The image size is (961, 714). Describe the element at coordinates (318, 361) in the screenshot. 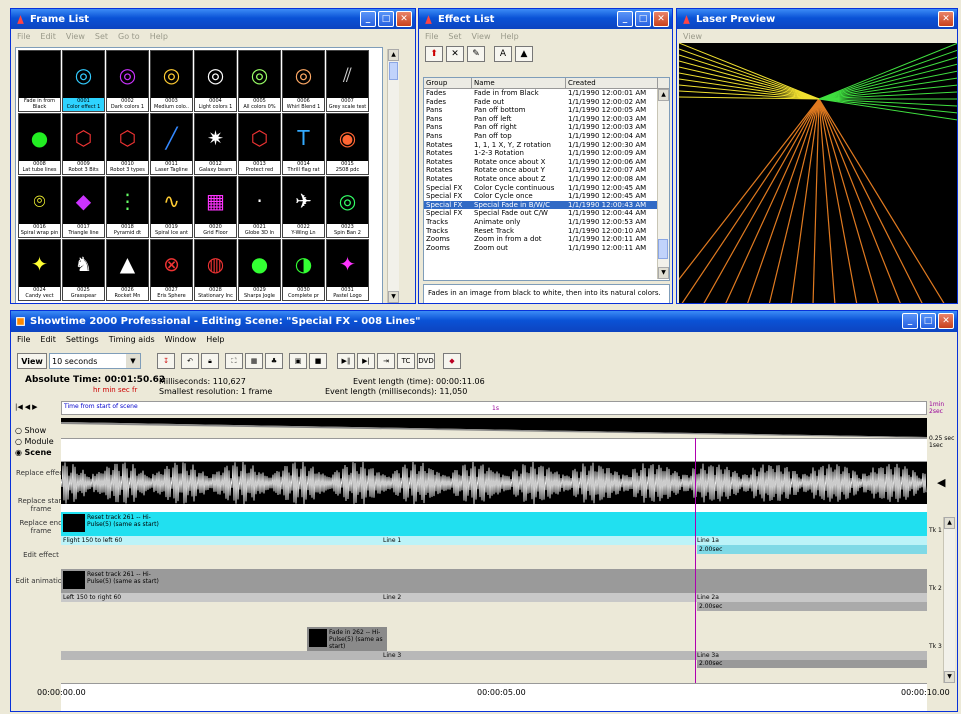

I see `stop-icon: ■` at that location.